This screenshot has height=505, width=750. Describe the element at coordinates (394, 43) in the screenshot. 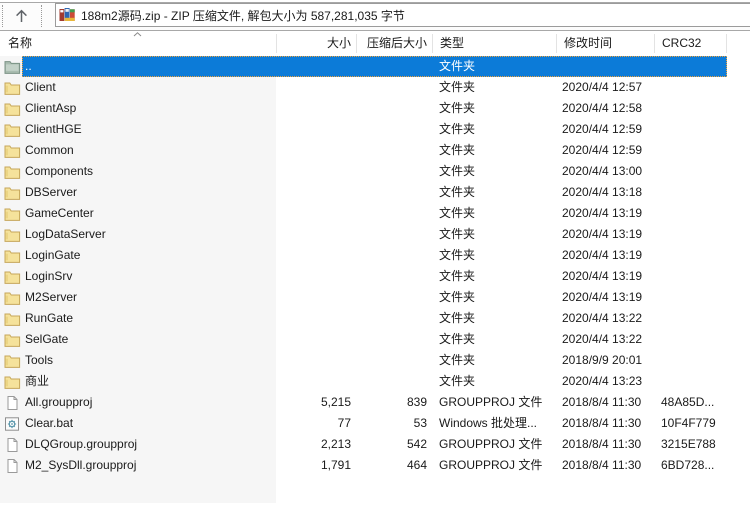

I see `column-header-packed: 压缩后大小` at that location.